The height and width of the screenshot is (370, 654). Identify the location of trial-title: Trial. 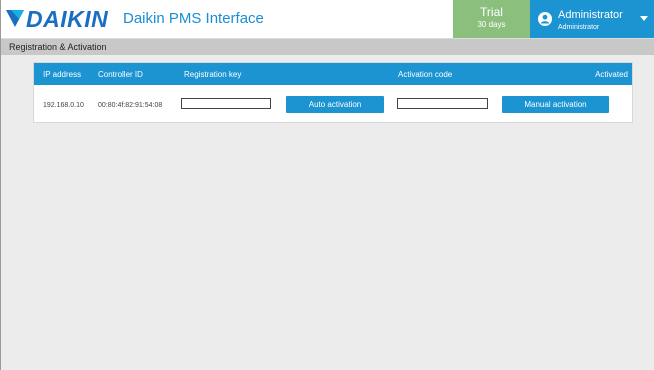
(491, 12).